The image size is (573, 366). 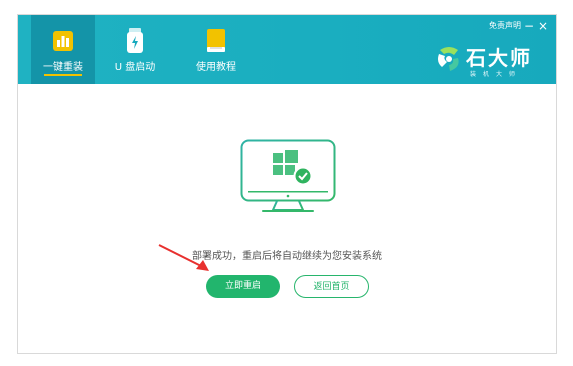 I want to click on book-icon, so click(x=216, y=40).